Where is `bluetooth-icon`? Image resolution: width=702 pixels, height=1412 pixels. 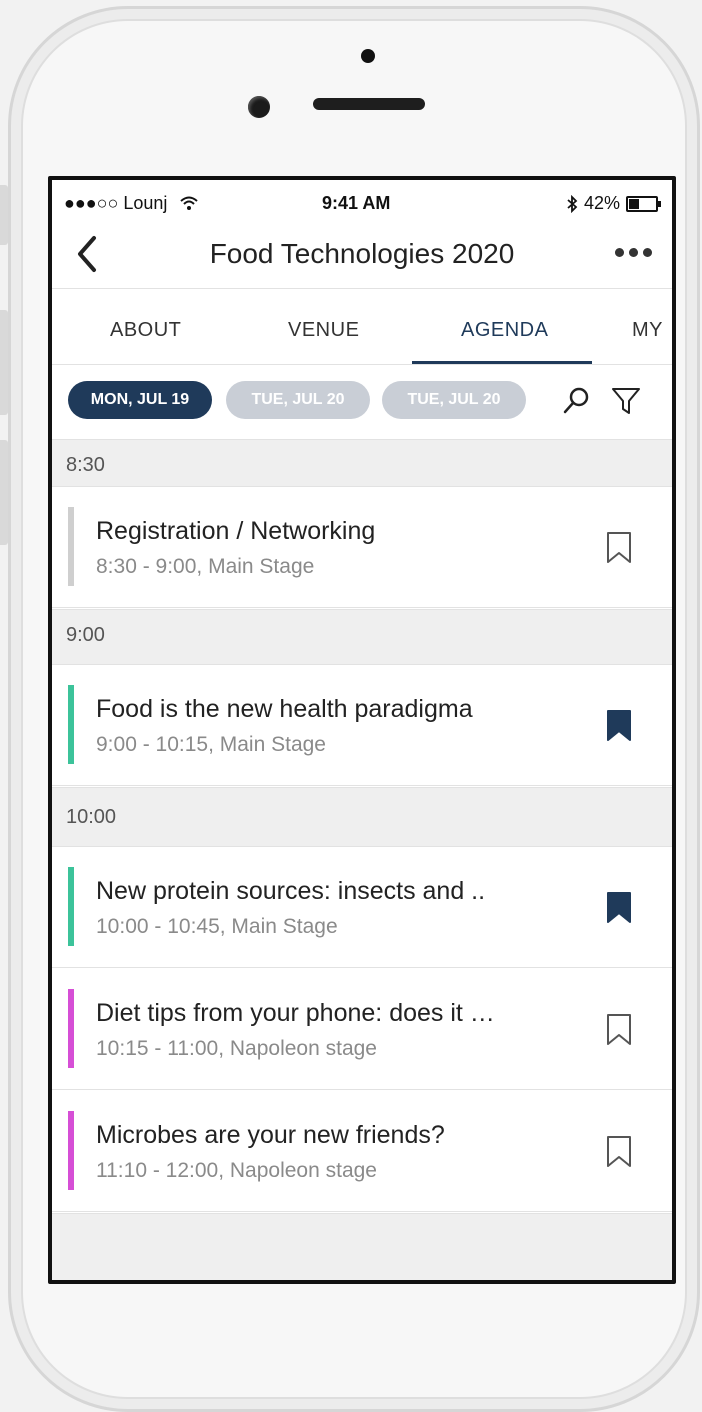 bluetooth-icon is located at coordinates (572, 203).